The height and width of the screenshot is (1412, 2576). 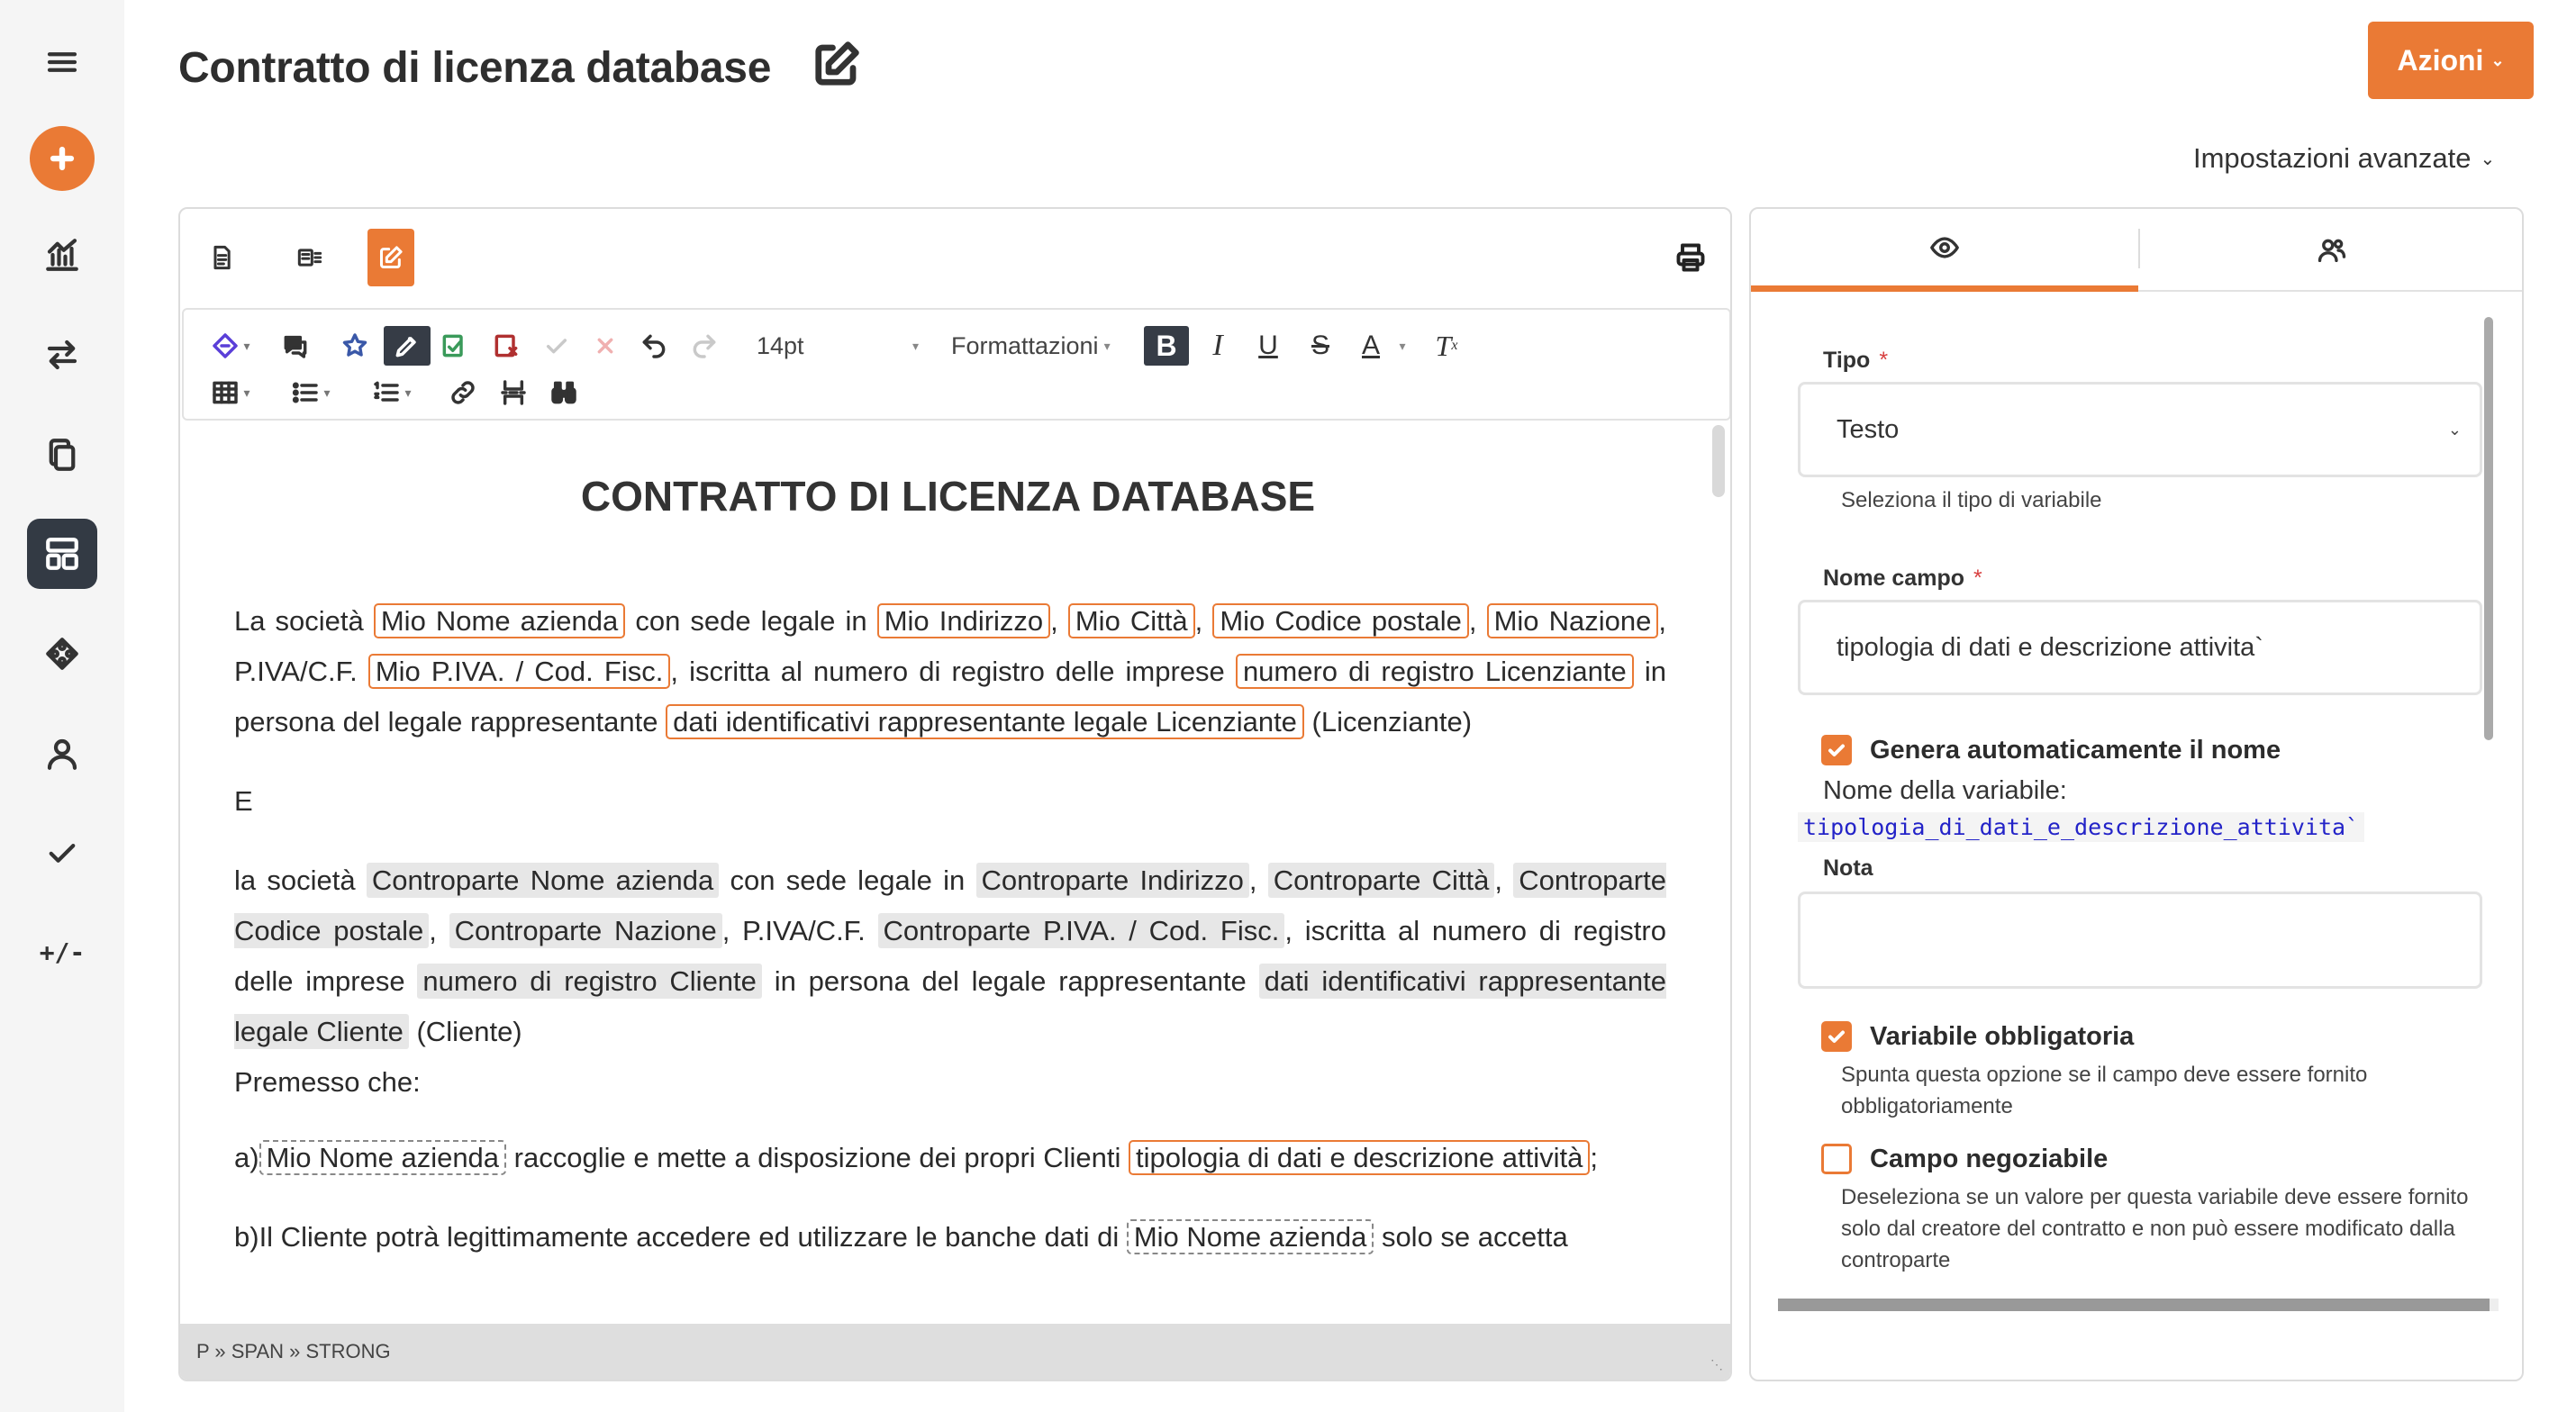 What do you see at coordinates (543, 881) in the screenshot?
I see `variable-chip: Controparte Nome azienda` at bounding box center [543, 881].